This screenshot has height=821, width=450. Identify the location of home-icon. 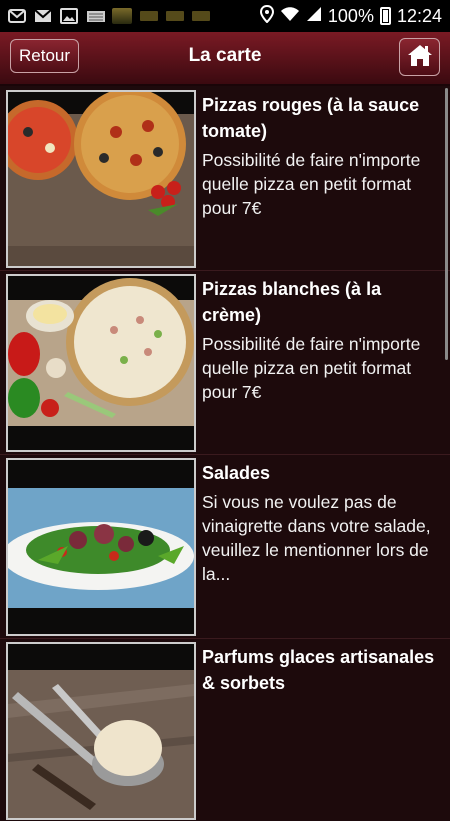
(420, 57).